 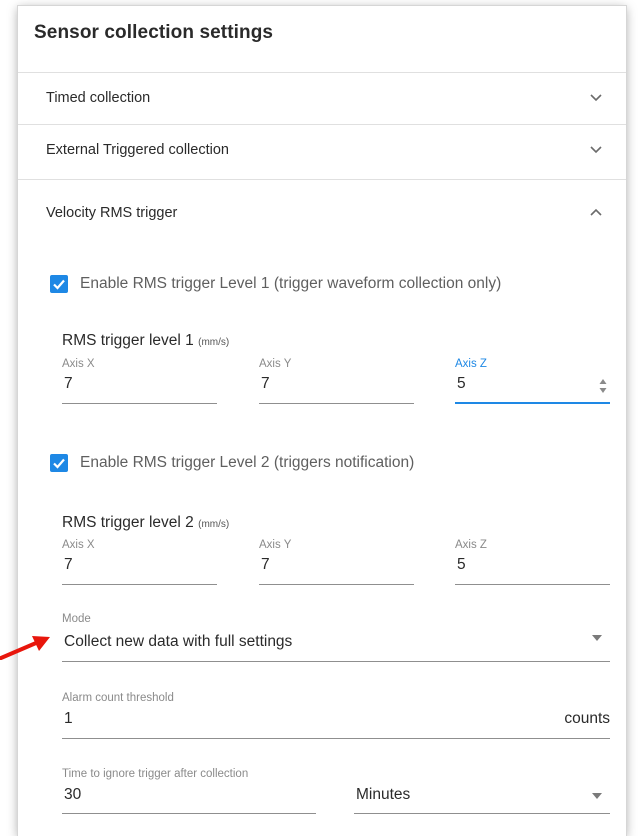 I want to click on field-label: Alarm count threshold, so click(x=118, y=698).